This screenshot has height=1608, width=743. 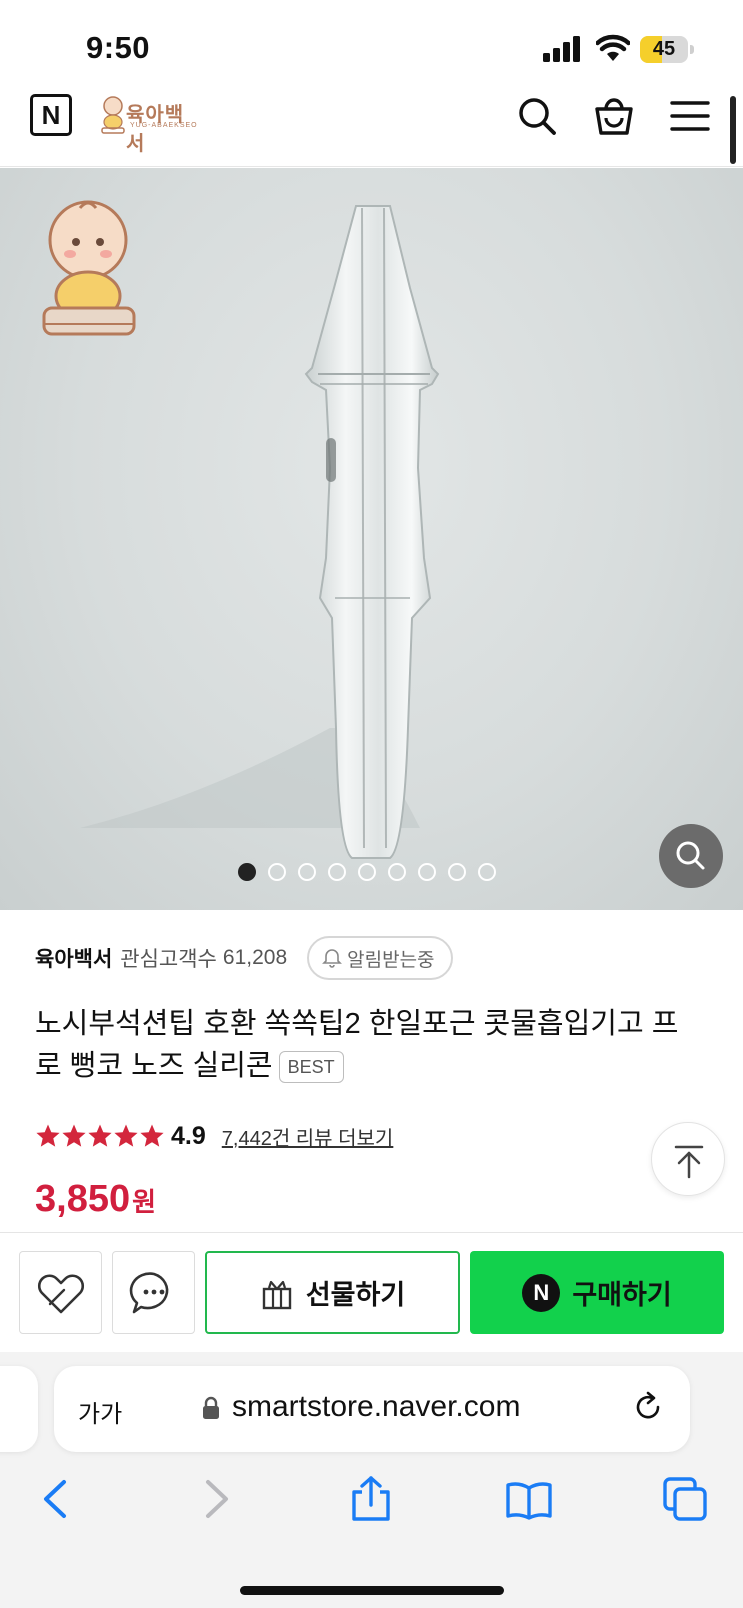 I want to click on interest-count: 61,208, so click(x=255, y=957).